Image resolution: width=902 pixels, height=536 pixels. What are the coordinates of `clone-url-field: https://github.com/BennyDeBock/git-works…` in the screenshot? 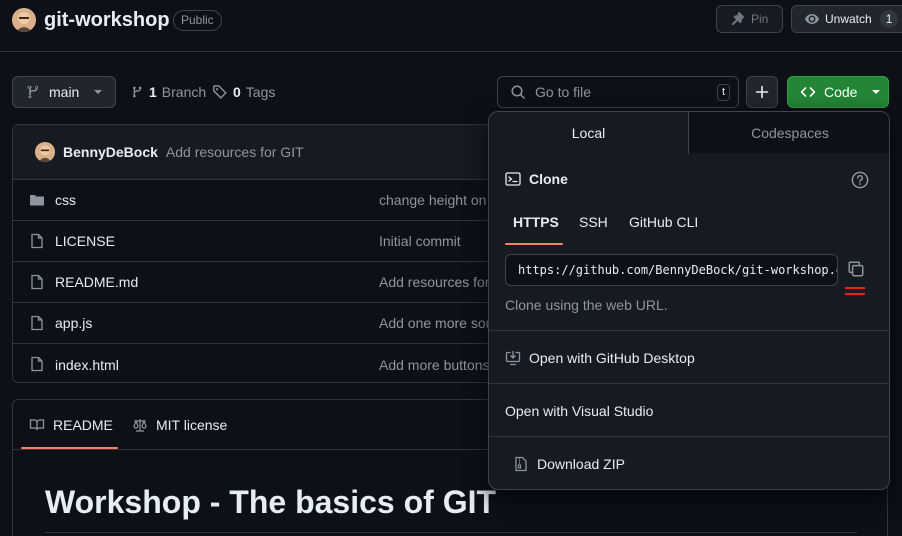 It's located at (671, 270).